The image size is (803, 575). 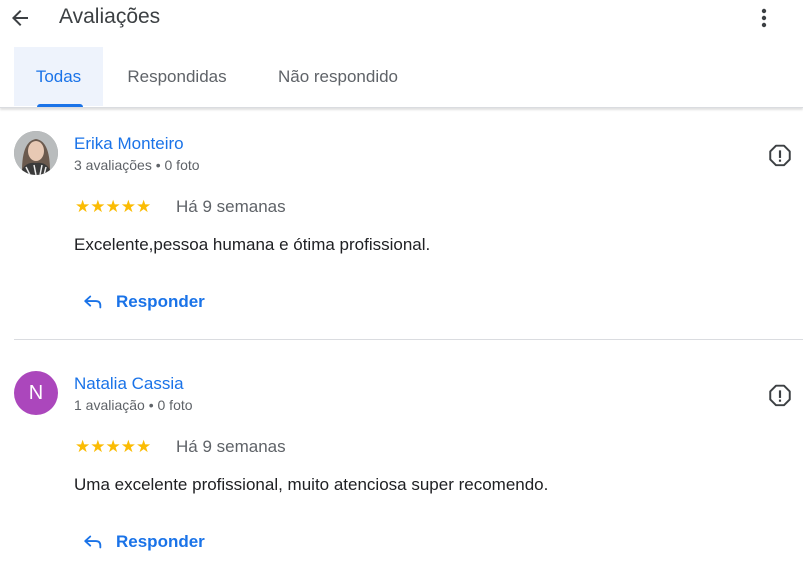 What do you see at coordinates (36, 393) in the screenshot?
I see `avatar: N` at bounding box center [36, 393].